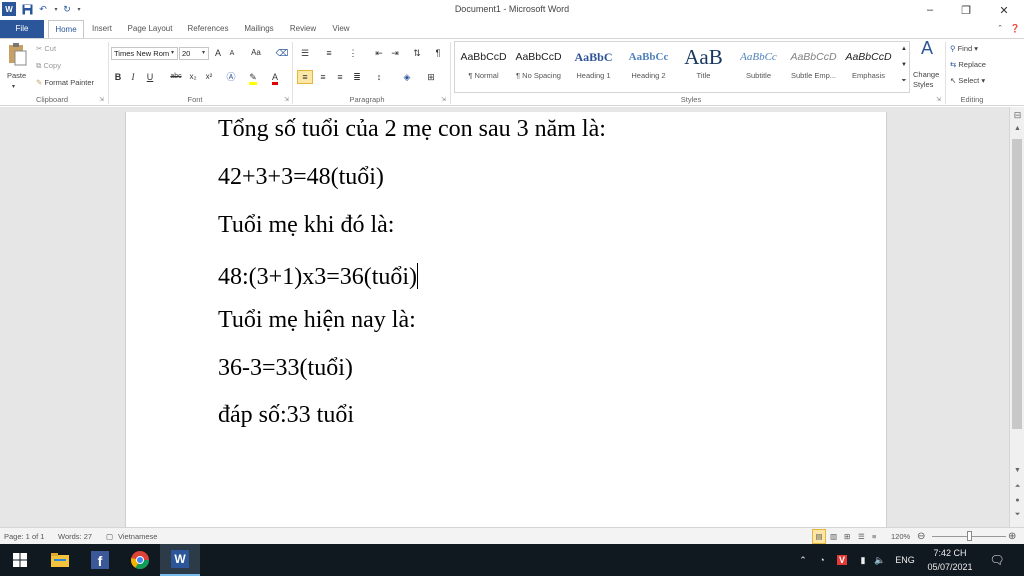  What do you see at coordinates (964, 49) in the screenshot?
I see `find-button: ⚲ Find ▾` at bounding box center [964, 49].